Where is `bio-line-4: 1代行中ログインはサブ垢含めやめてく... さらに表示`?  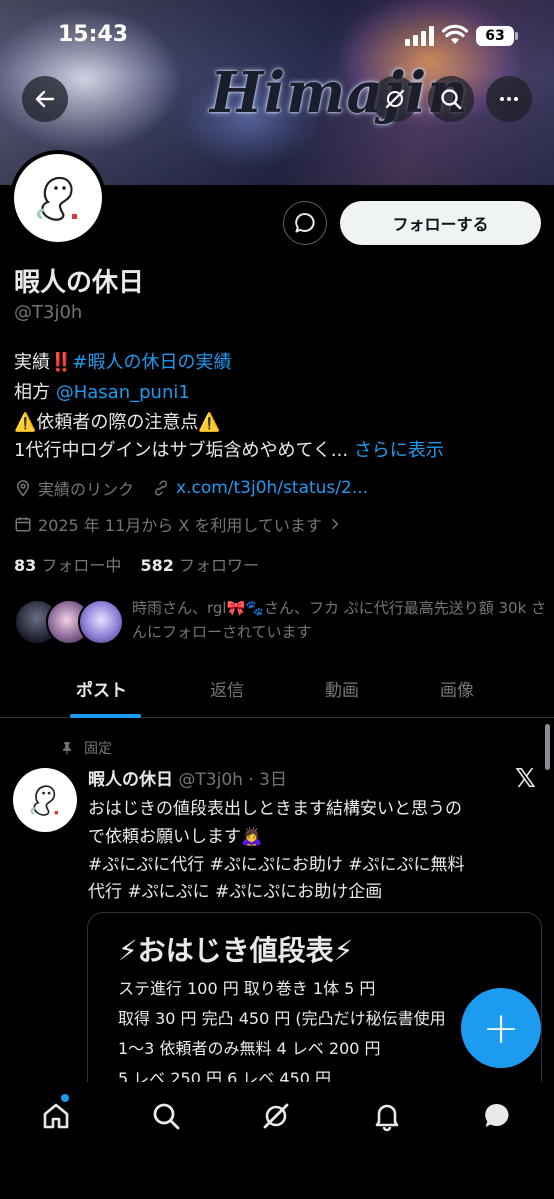
bio-line-4: 1代行中ログインはサブ垢含めやめてく... さらに表示 is located at coordinates (229, 449).